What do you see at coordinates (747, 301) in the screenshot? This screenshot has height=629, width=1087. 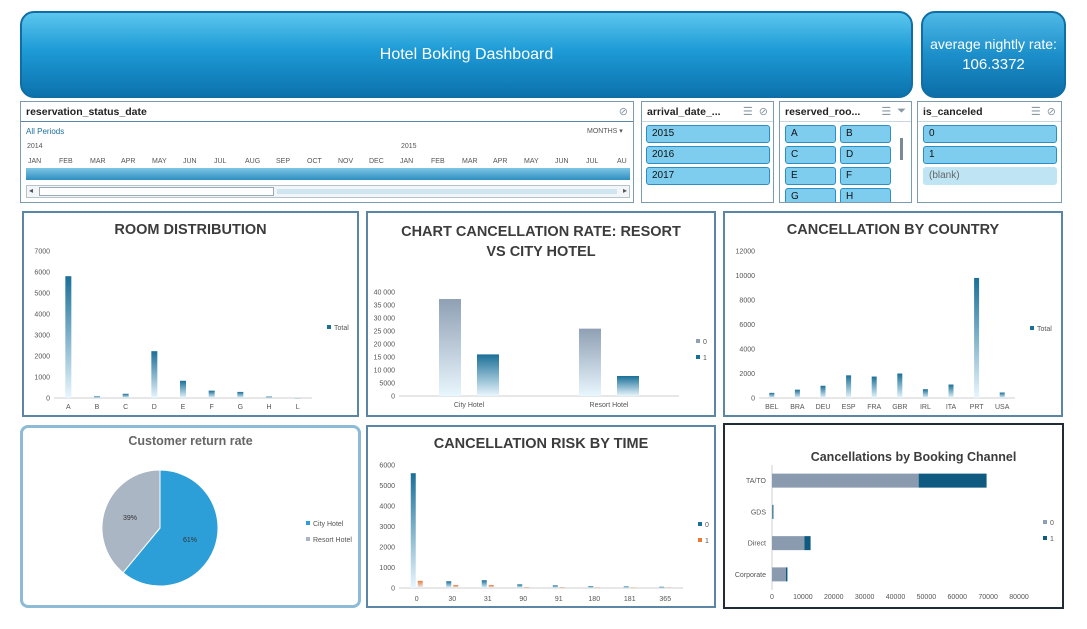 I see `y-tick-label: 8000` at bounding box center [747, 301].